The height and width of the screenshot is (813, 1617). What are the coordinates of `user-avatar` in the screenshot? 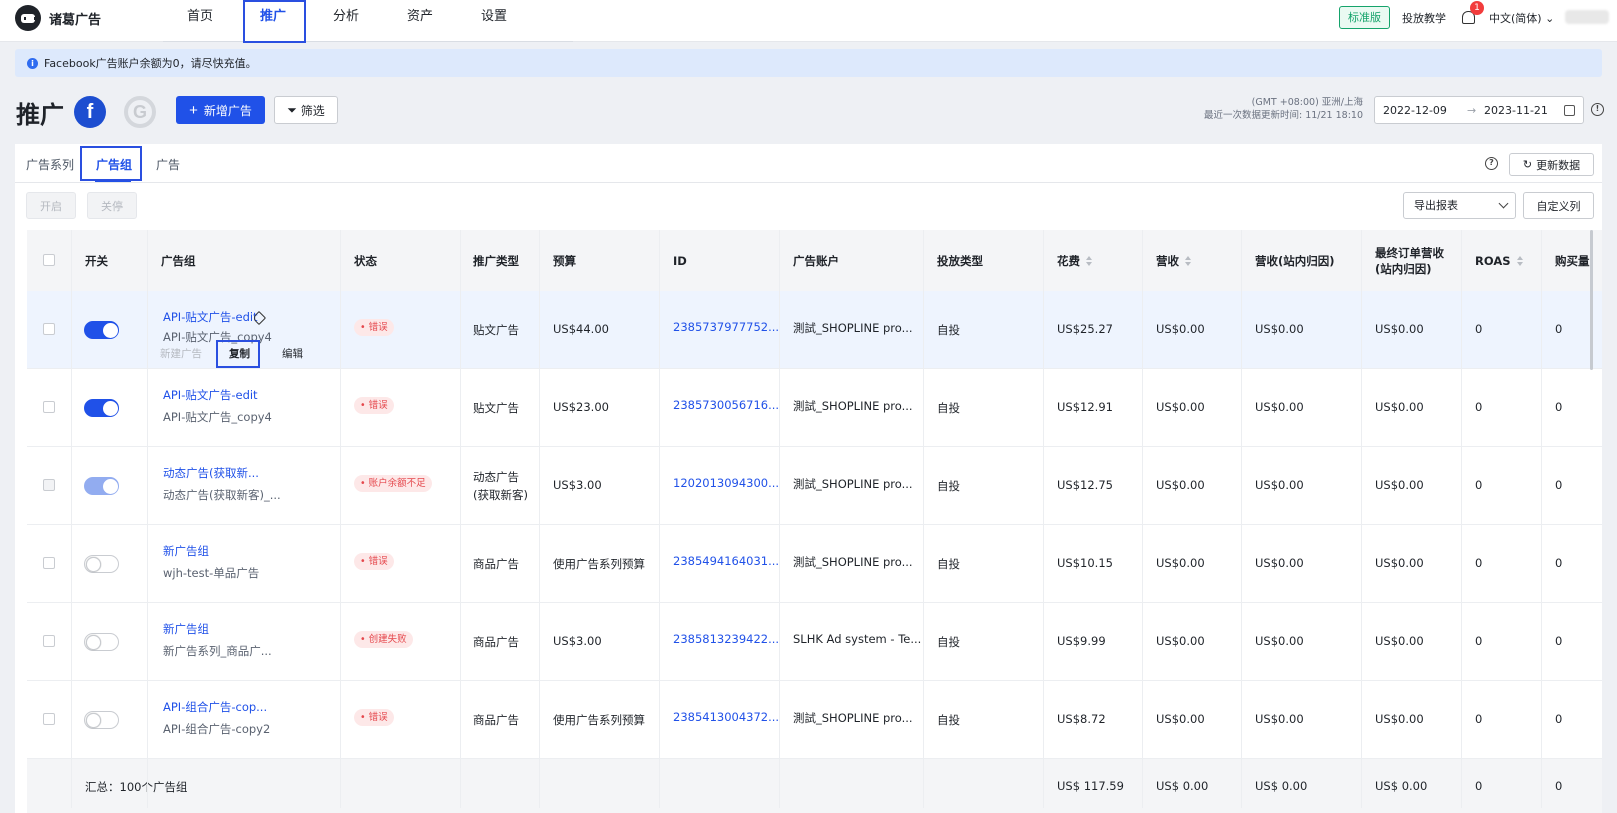 It's located at (1587, 17).